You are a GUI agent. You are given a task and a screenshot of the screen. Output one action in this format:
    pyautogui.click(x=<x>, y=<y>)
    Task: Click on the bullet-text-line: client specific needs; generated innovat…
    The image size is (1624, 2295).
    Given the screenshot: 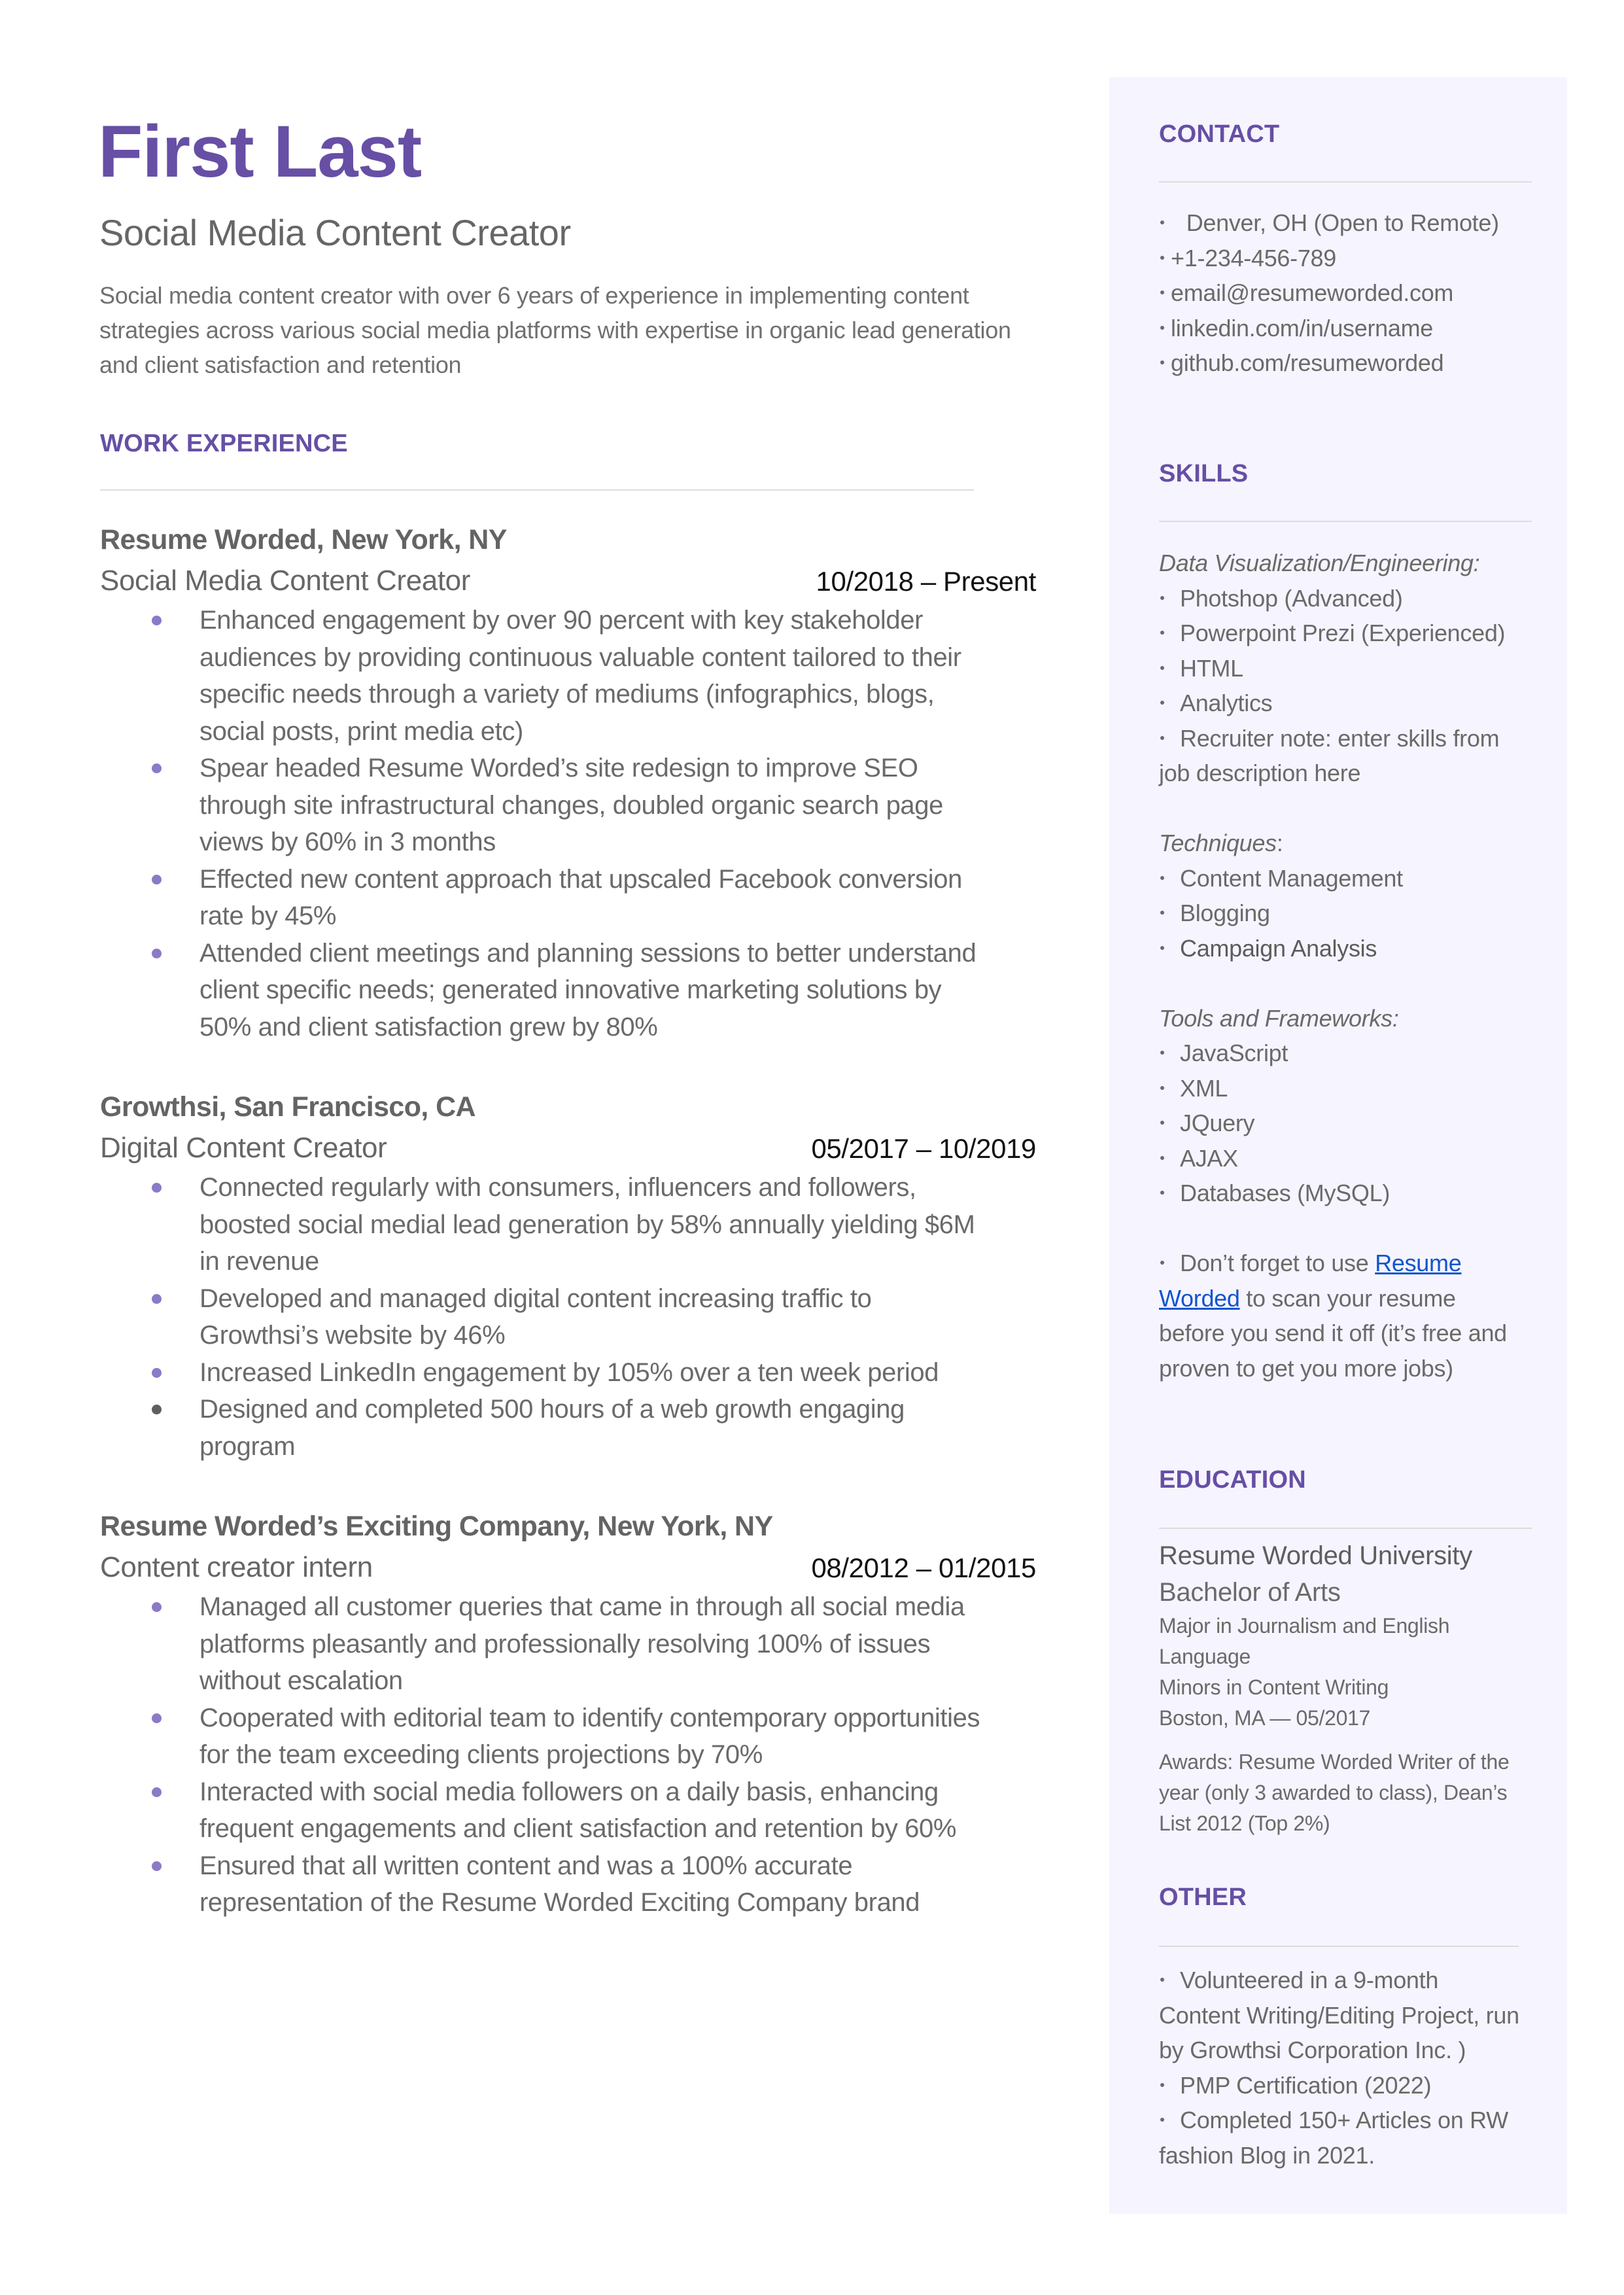 What is the action you would take?
    pyautogui.click(x=570, y=989)
    